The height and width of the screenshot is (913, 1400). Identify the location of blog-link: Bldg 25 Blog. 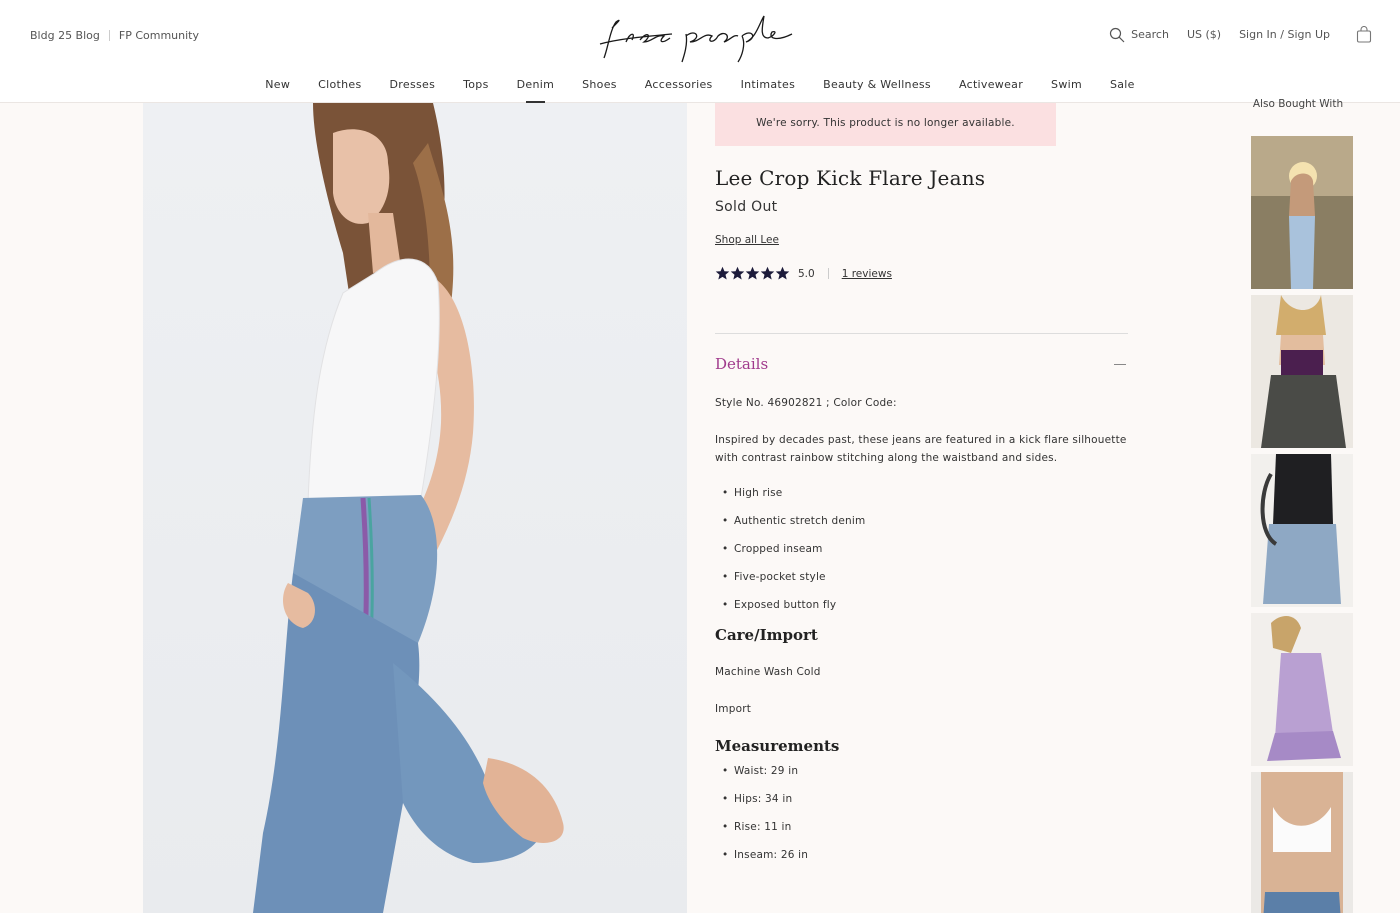
(65, 35).